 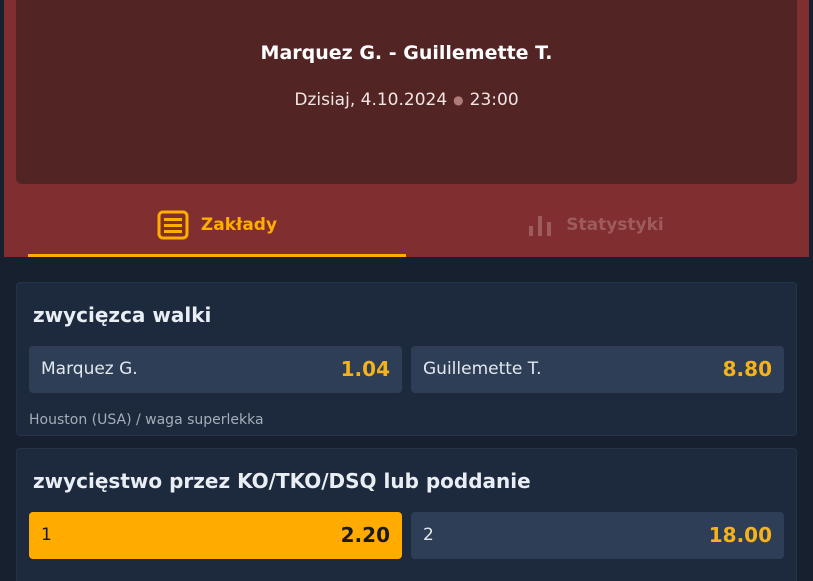 What do you see at coordinates (428, 535) in the screenshot?
I see `selection-name: 2` at bounding box center [428, 535].